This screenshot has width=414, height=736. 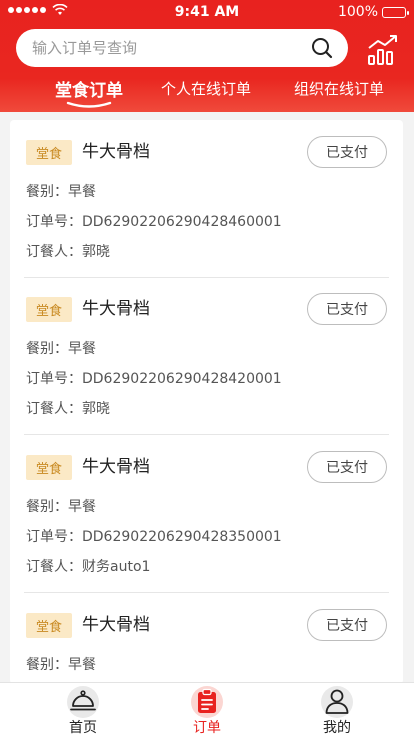 I want to click on search-input, so click(x=171, y=48).